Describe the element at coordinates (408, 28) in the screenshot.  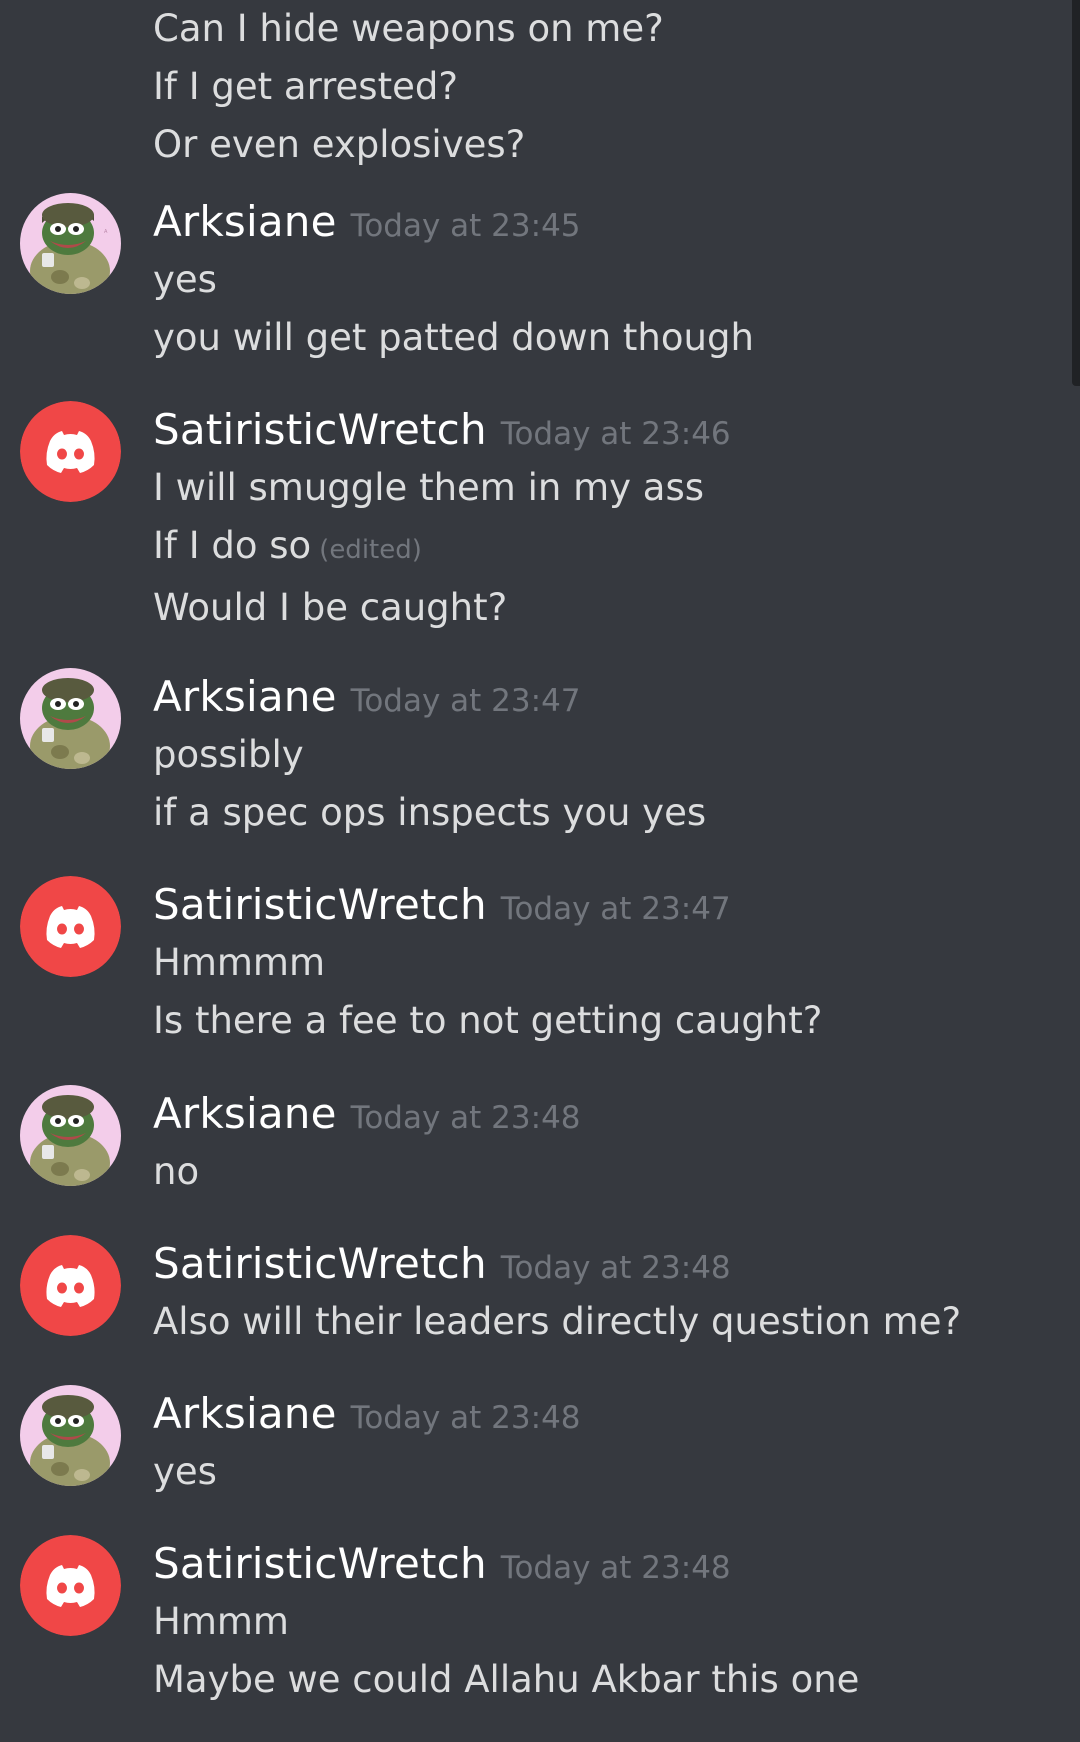
I see `message-line: Can I hide weapons on me?` at that location.